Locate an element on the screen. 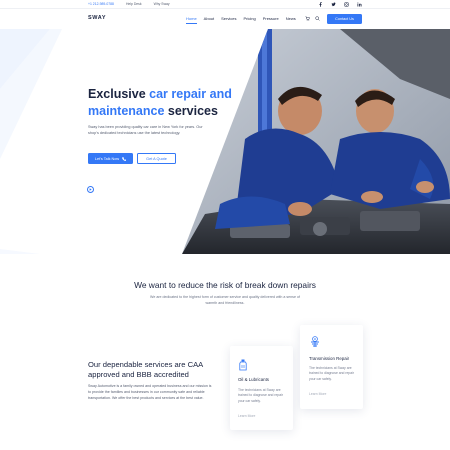  transmission-icon is located at coordinates (315, 342).